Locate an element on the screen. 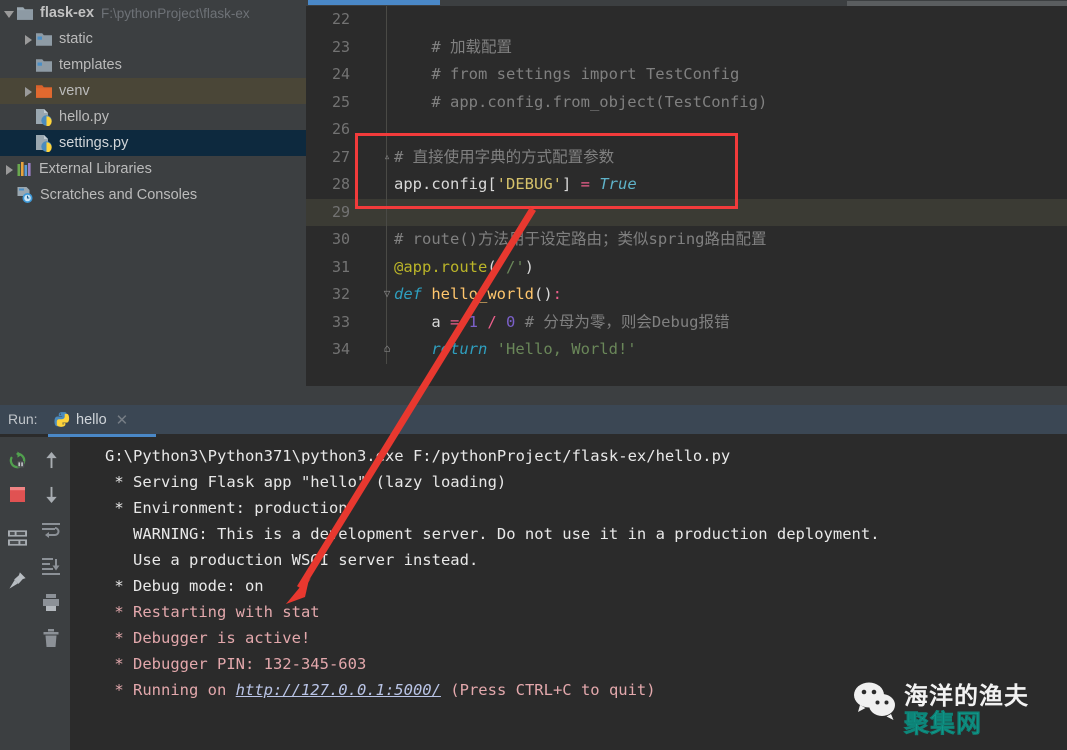  line-number: 32 is located at coordinates (340, 294).